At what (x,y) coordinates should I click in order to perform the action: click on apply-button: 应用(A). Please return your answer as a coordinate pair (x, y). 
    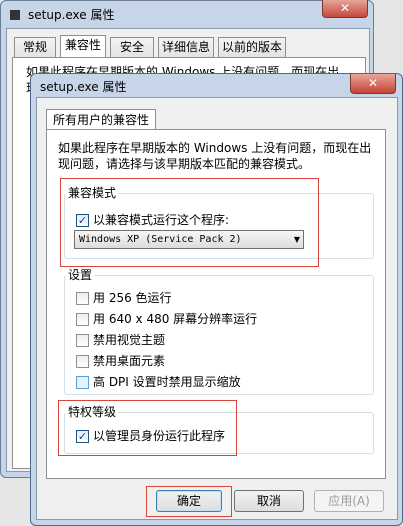
    Looking at the image, I should click on (349, 501).